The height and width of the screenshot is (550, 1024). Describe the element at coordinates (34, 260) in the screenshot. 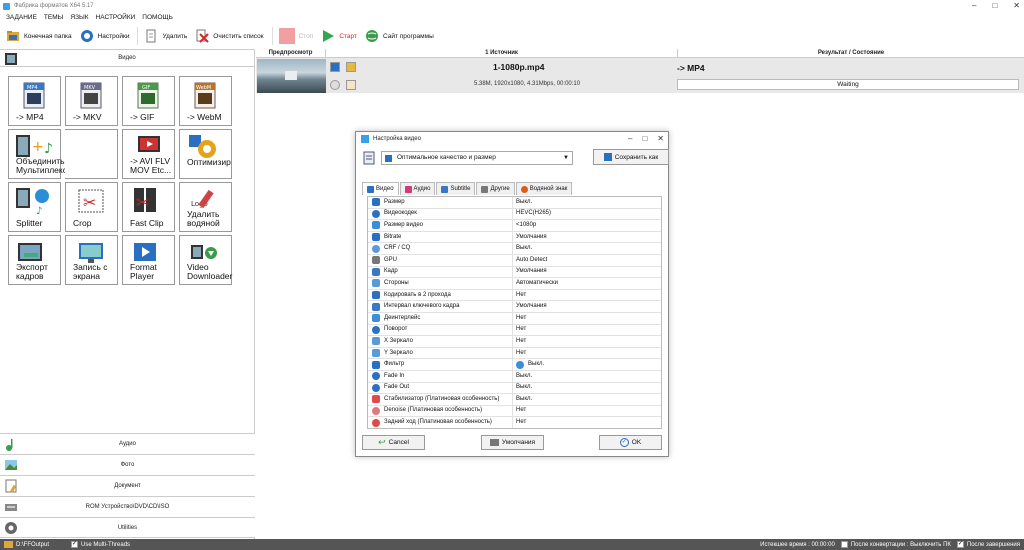

I see `tile-export-frames: Экспорт кадров` at that location.